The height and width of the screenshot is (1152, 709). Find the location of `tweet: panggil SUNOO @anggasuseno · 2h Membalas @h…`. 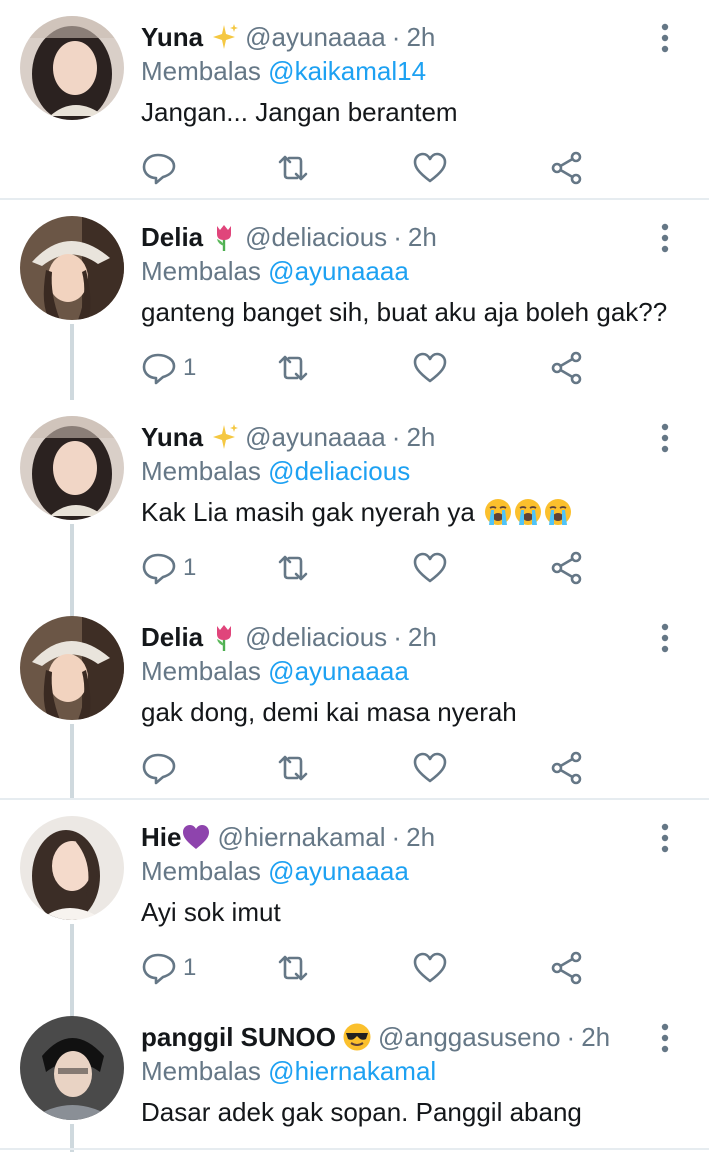

tweet: panggil SUNOO @anggasuseno · 2h Membalas @h… is located at coordinates (354, 1076).